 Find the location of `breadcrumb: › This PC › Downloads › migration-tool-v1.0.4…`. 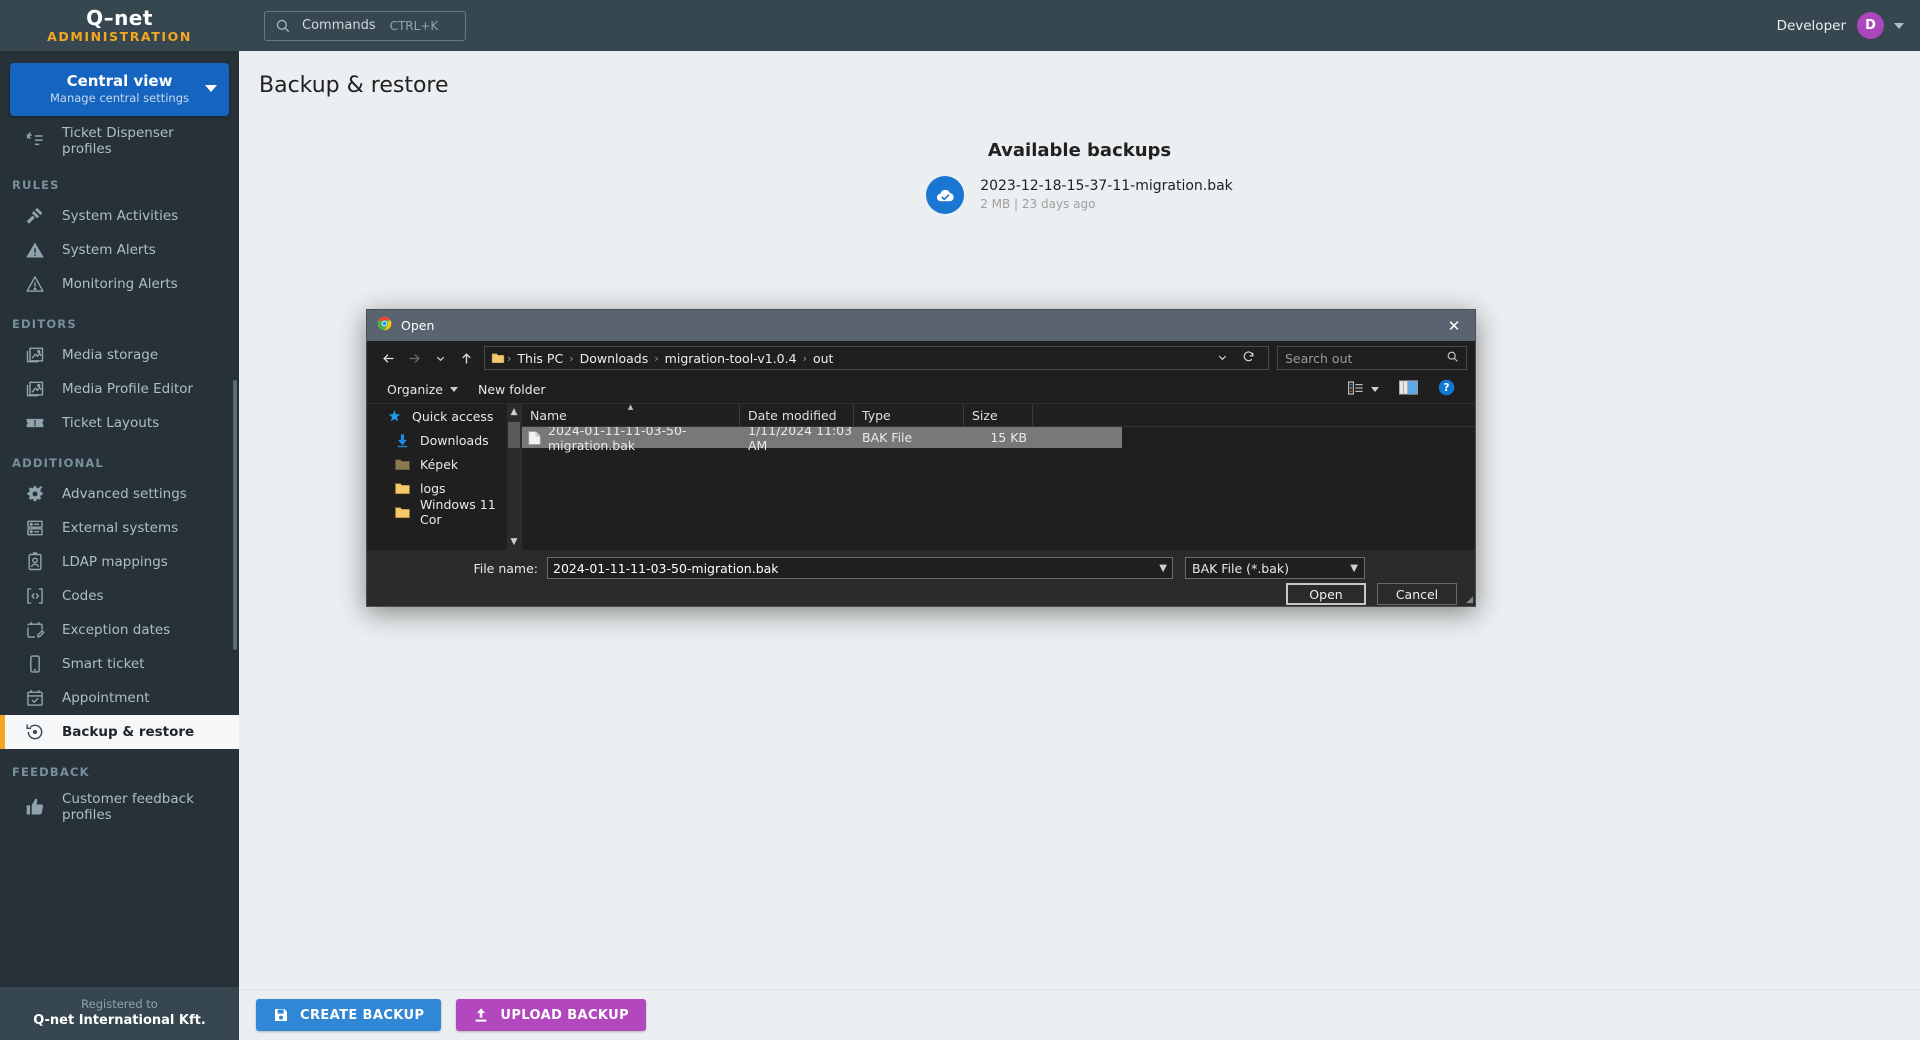

breadcrumb: › This PC › Downloads › migration-tool-v1.0.4… is located at coordinates (876, 358).